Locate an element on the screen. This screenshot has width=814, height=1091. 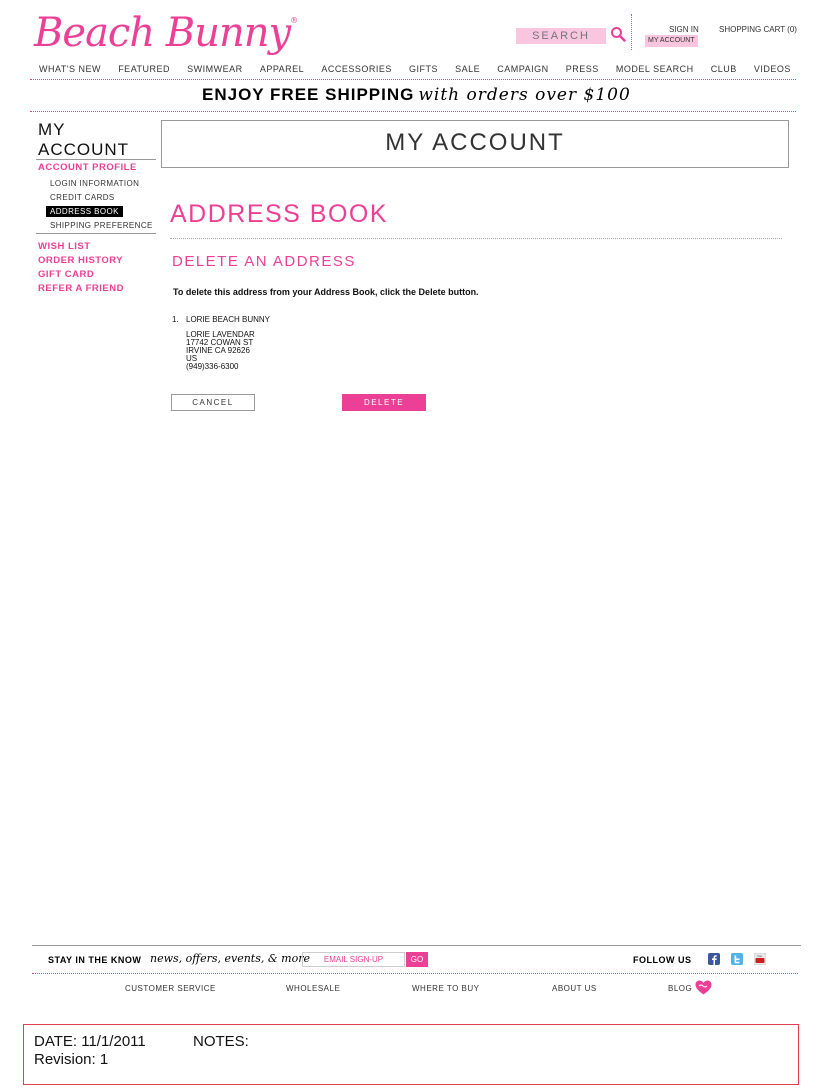
page-title: MY ACCOUNT is located at coordinates (475, 144).